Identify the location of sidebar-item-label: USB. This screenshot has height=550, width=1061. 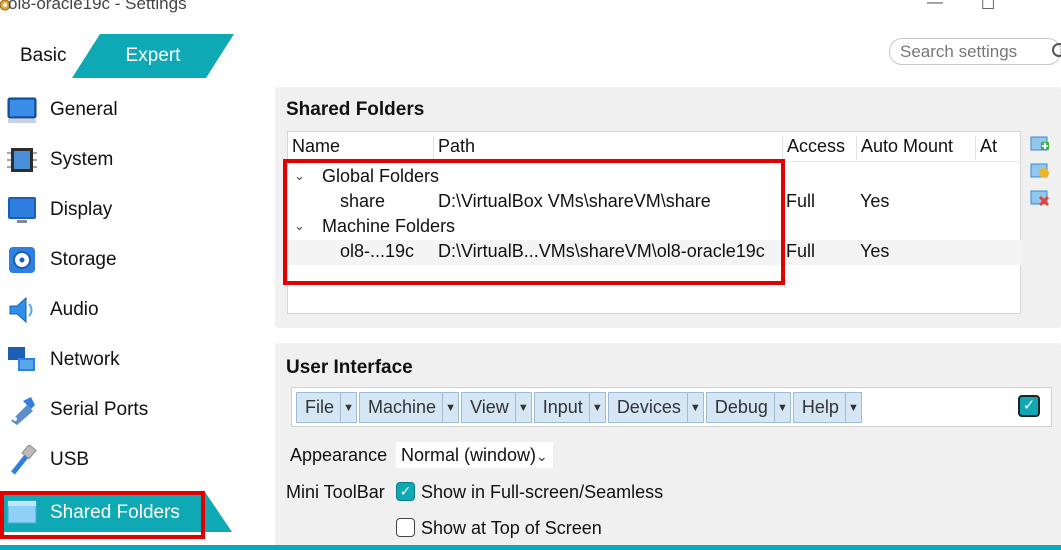
(70, 459).